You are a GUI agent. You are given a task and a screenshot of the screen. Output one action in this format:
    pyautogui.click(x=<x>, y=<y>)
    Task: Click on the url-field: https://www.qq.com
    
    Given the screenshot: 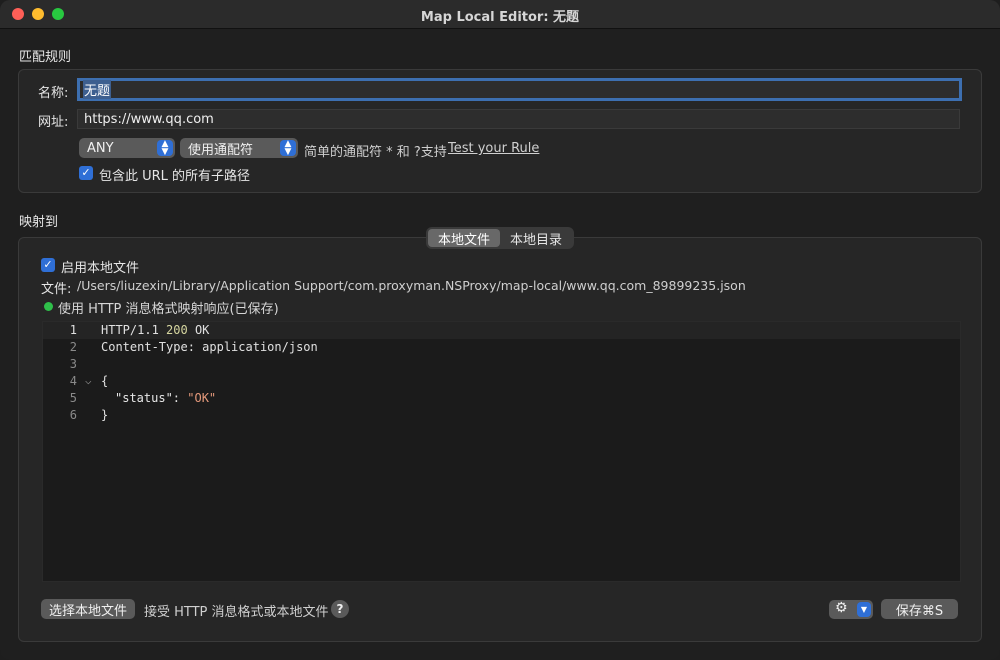 What is the action you would take?
    pyautogui.click(x=518, y=119)
    